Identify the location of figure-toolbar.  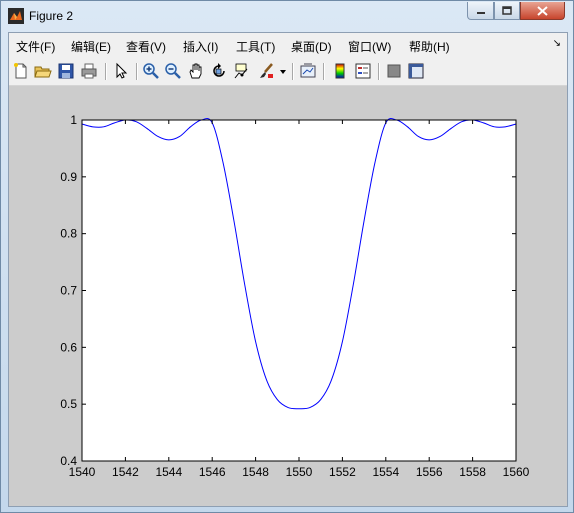
(288, 72).